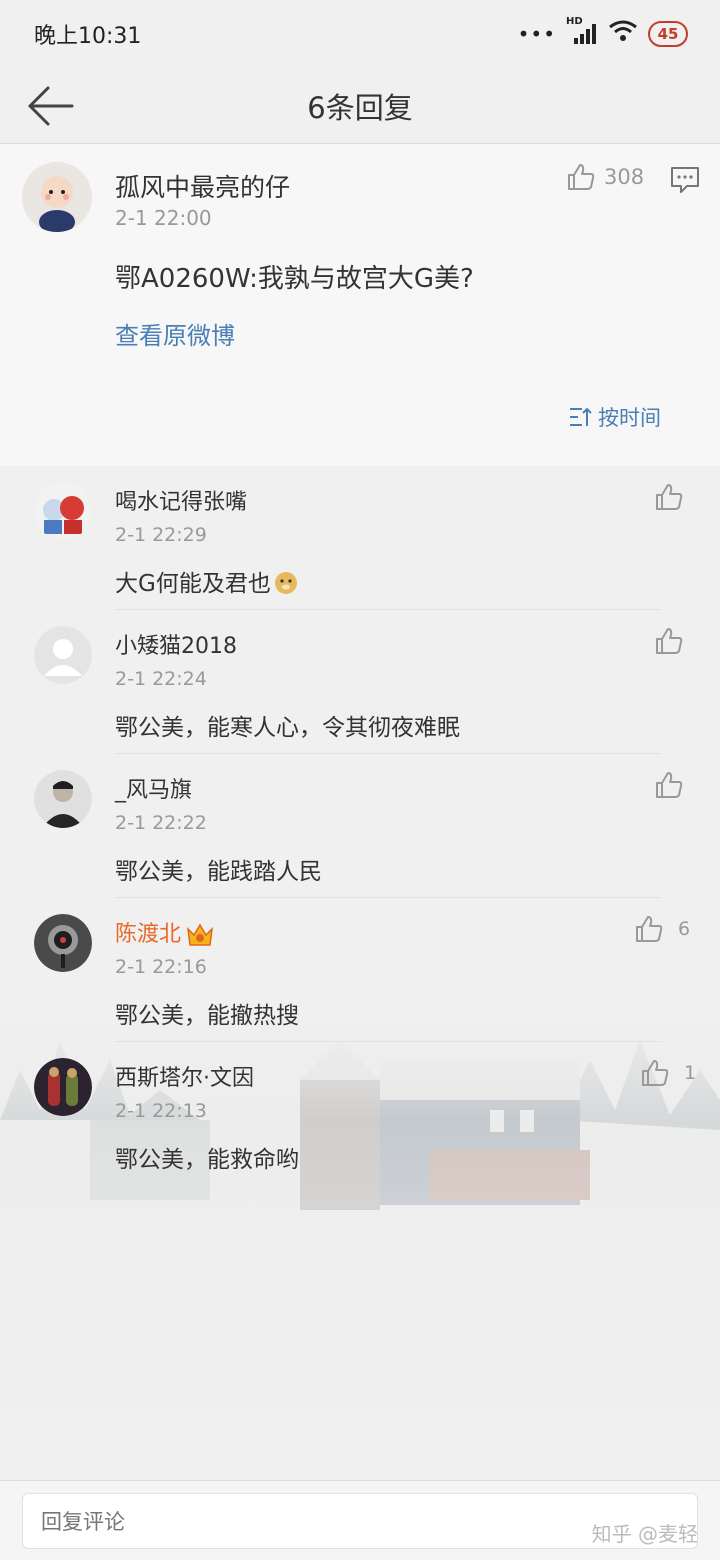 This screenshot has height=1560, width=720. Describe the element at coordinates (161, 535) in the screenshot. I see `reply-time: 2-1 22:29` at that location.